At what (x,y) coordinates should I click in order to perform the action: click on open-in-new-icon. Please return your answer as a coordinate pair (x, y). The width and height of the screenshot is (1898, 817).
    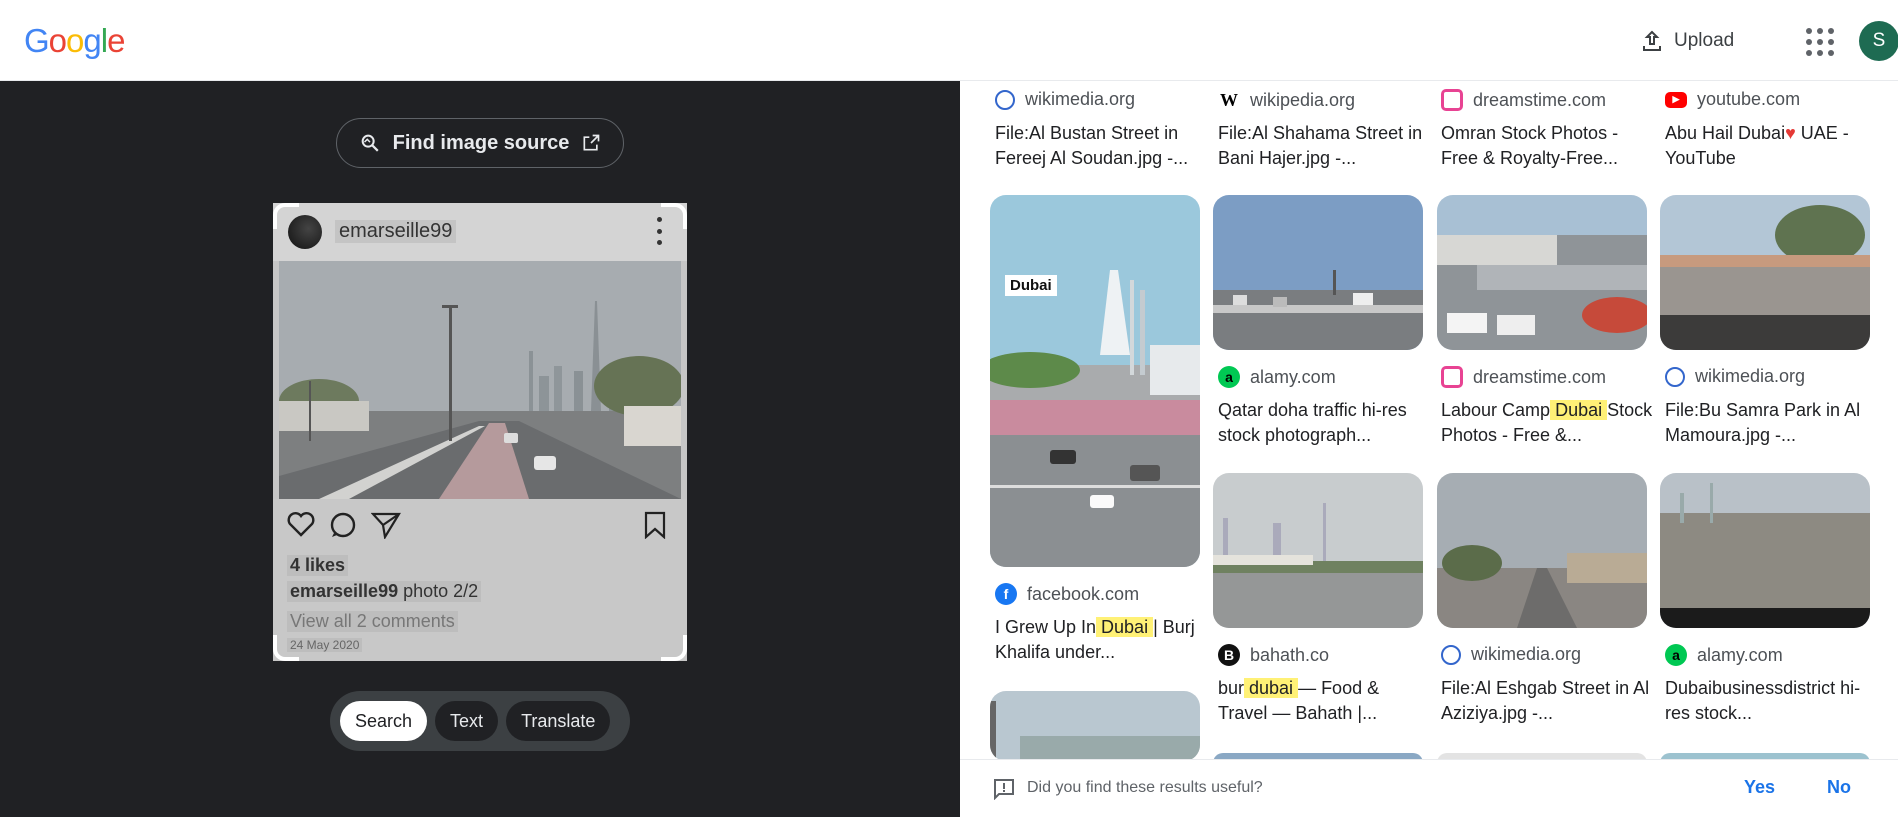
    Looking at the image, I should click on (591, 142).